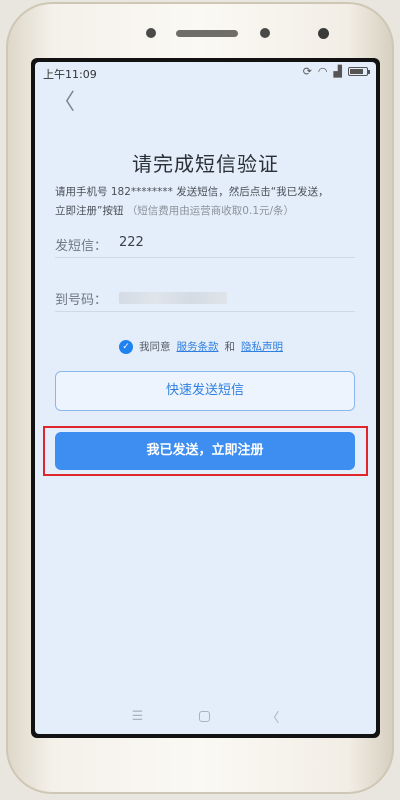 The image size is (400, 800). I want to click on status-bar: 上午11:09 ⟳ ◠ ▟, so click(205, 72).